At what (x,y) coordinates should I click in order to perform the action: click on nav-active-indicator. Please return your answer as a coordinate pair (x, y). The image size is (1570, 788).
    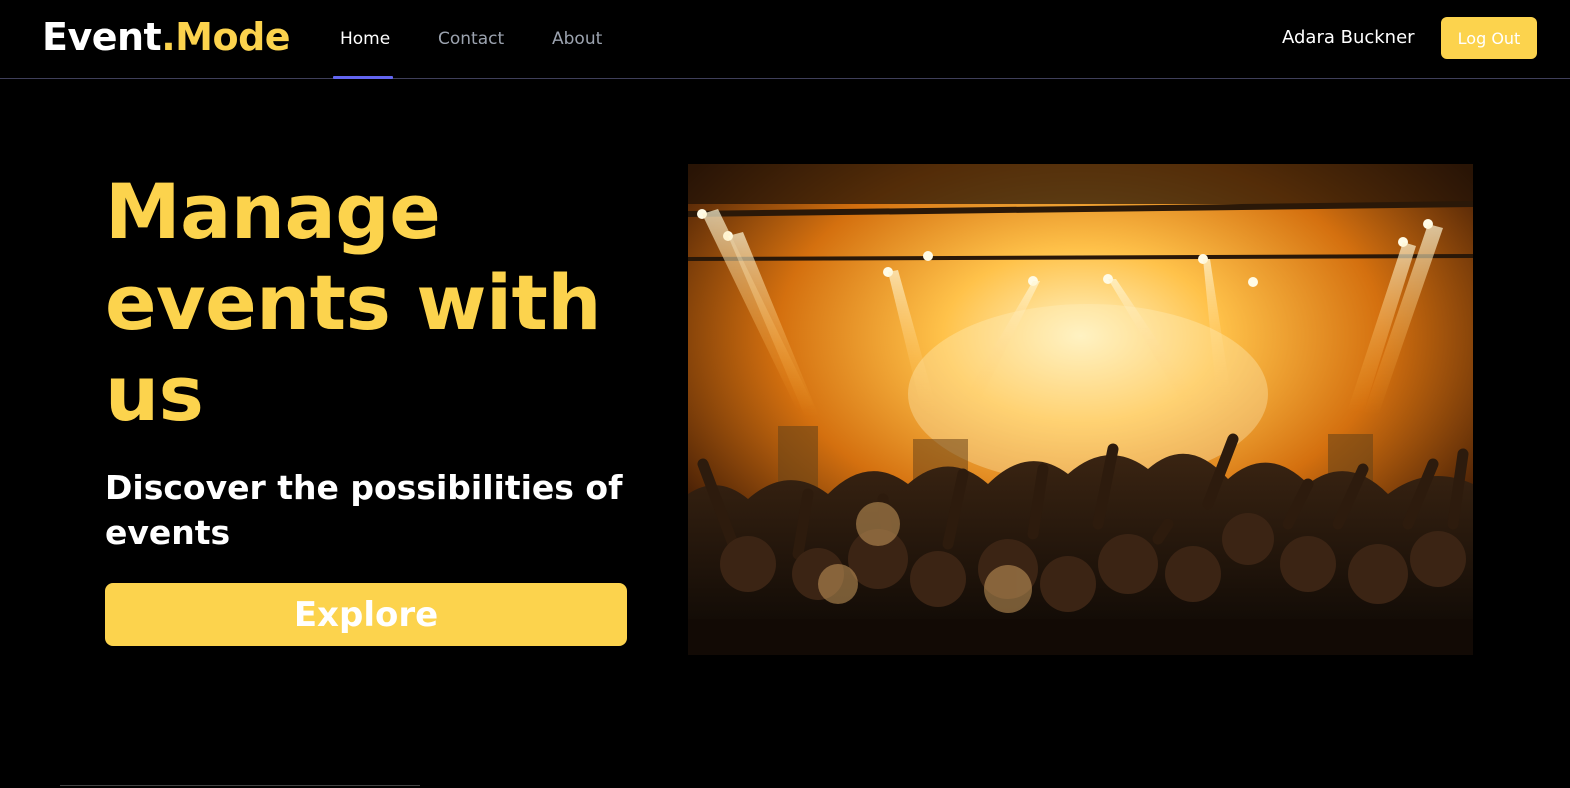
    Looking at the image, I should click on (363, 77).